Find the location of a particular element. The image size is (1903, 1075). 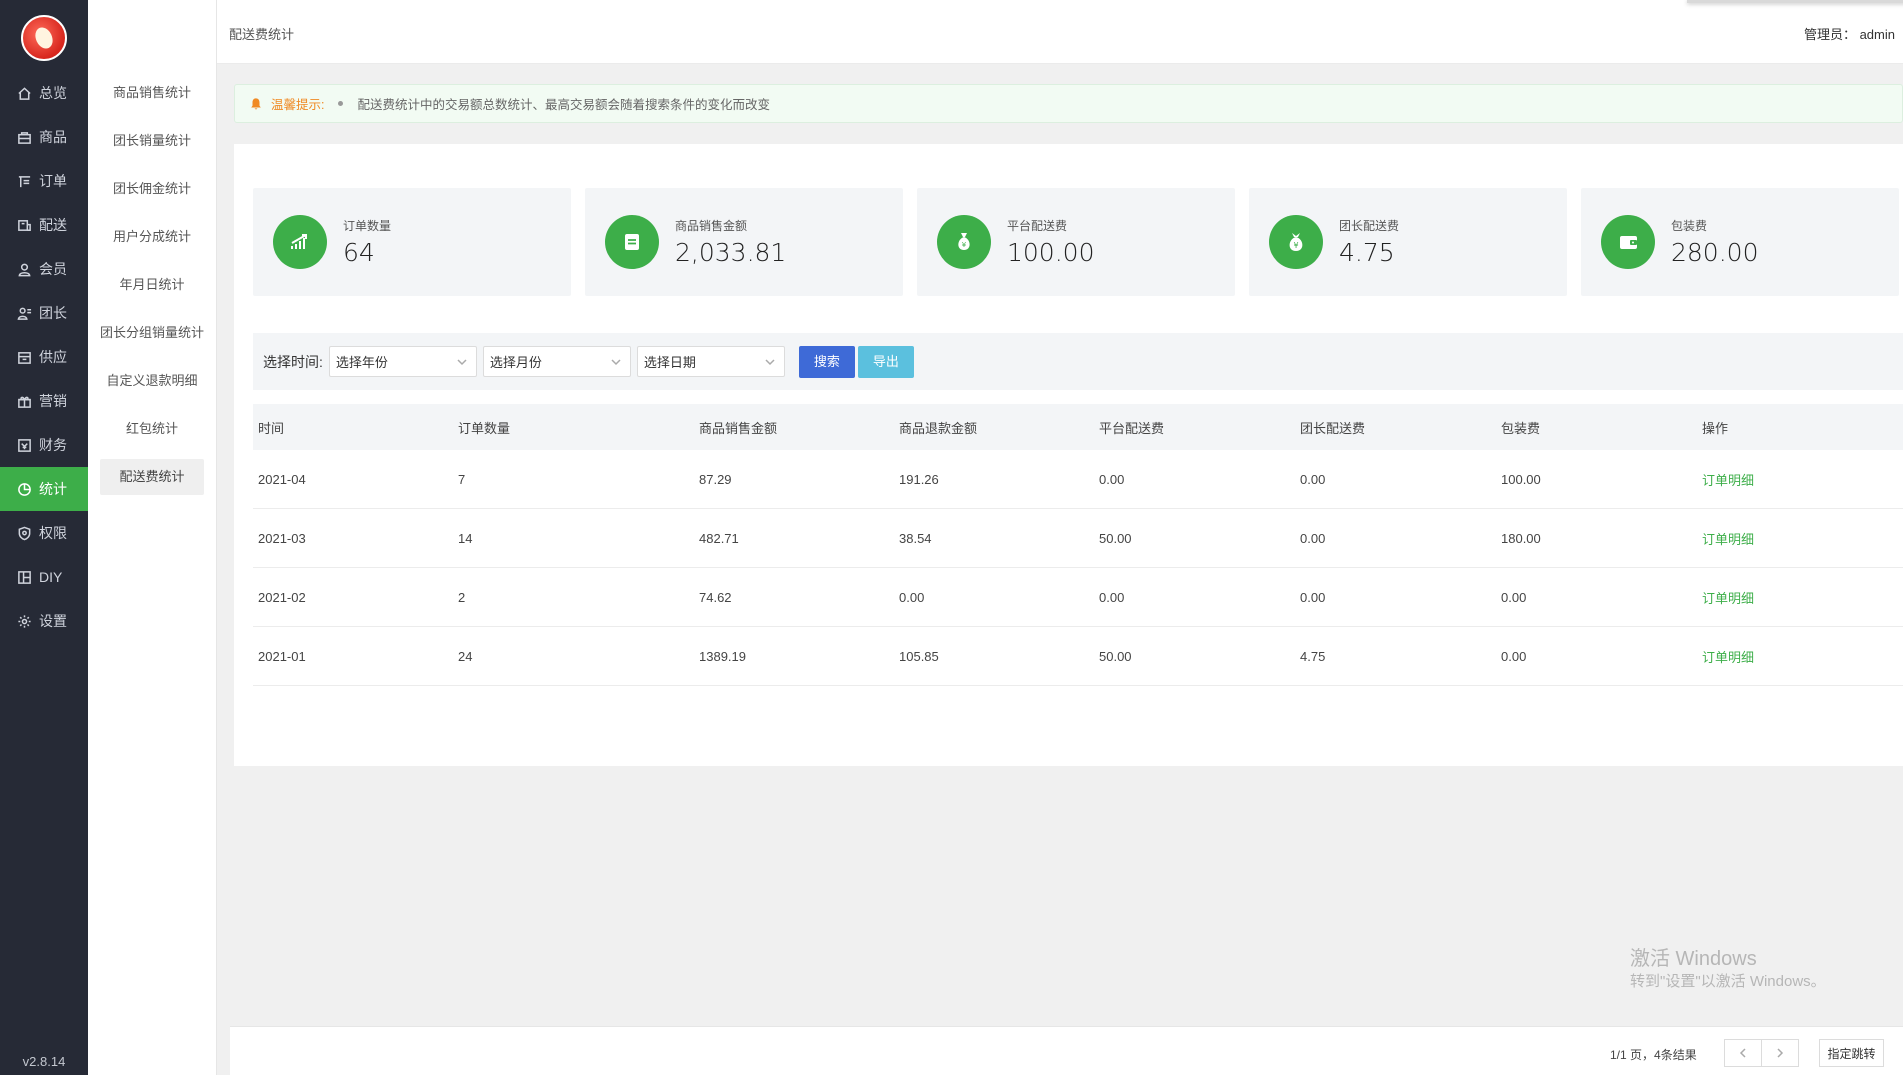

cell-packaging-fee: 100.00 is located at coordinates (1521, 479).